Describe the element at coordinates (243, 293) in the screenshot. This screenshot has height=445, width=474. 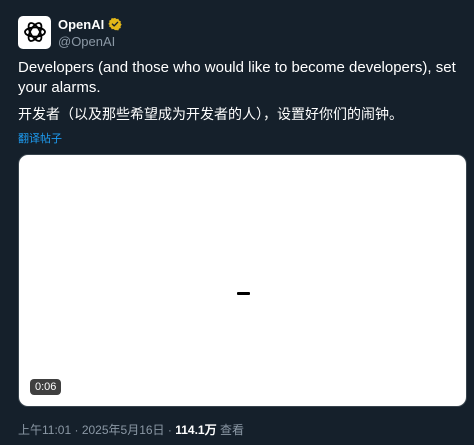
I see `video-frame-content` at that location.